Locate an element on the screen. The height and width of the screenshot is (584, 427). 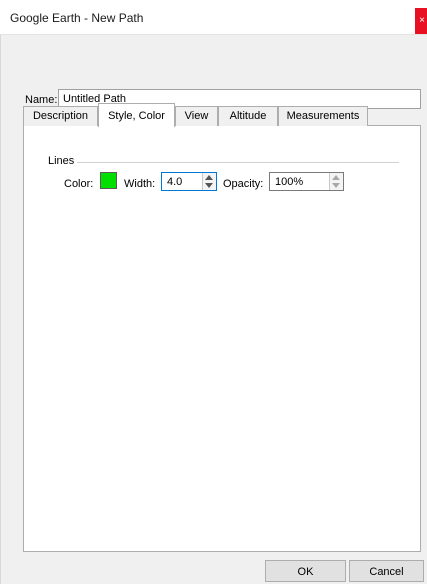
window-left-edge is located at coordinates (0, 309).